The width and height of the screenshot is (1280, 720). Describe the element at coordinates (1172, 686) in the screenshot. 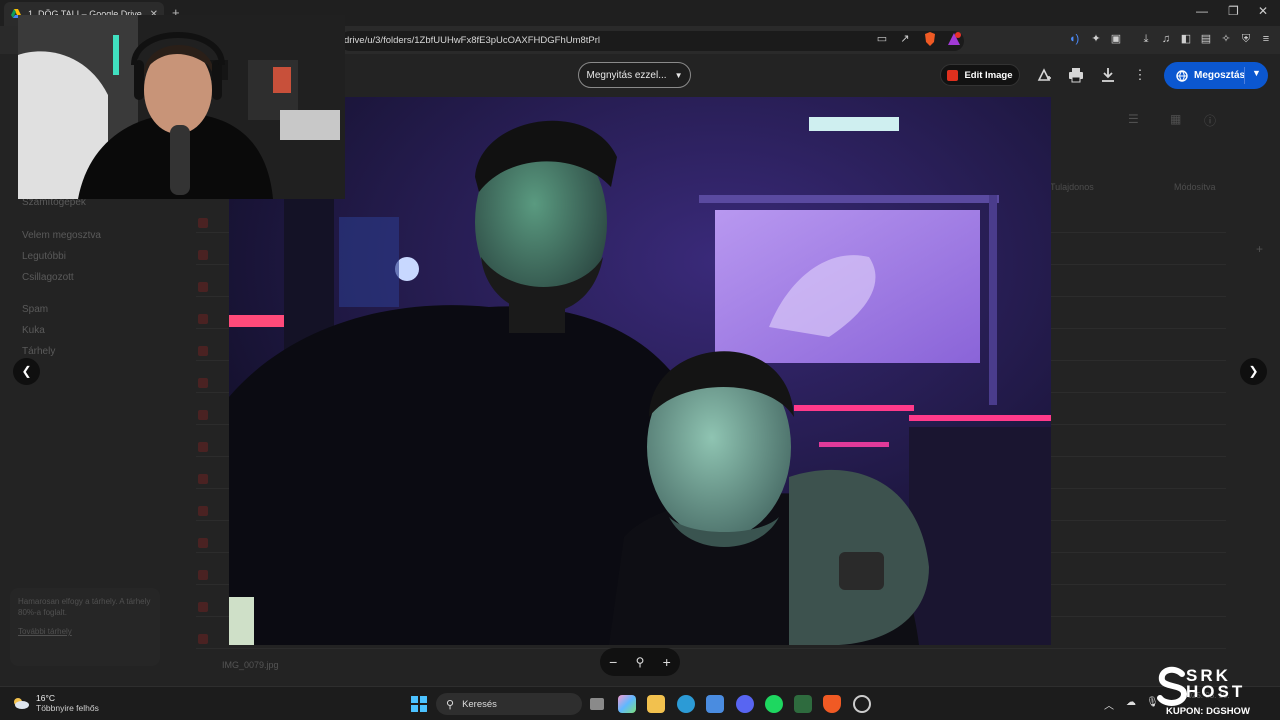

I see `srk-logo-icon` at that location.